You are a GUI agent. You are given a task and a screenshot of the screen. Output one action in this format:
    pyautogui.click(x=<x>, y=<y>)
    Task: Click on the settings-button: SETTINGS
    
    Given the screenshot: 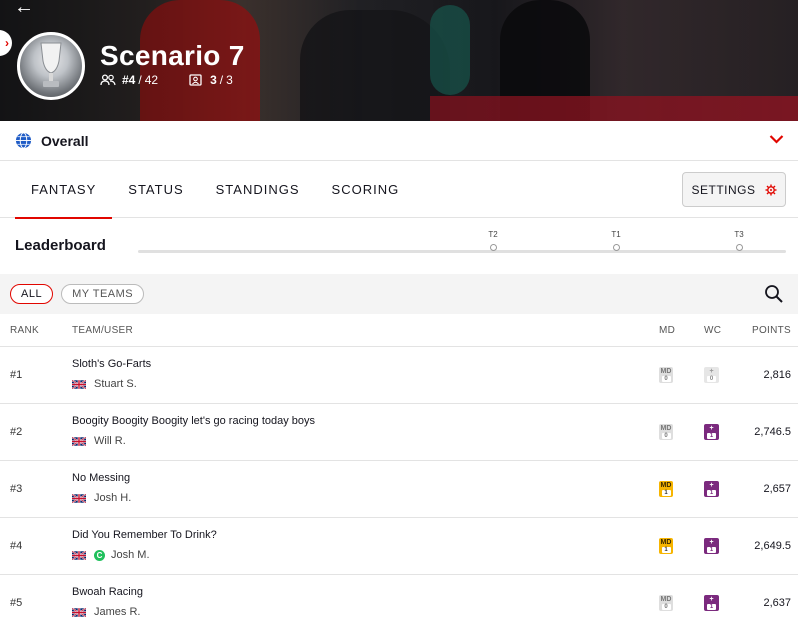 What is the action you would take?
    pyautogui.click(x=734, y=189)
    